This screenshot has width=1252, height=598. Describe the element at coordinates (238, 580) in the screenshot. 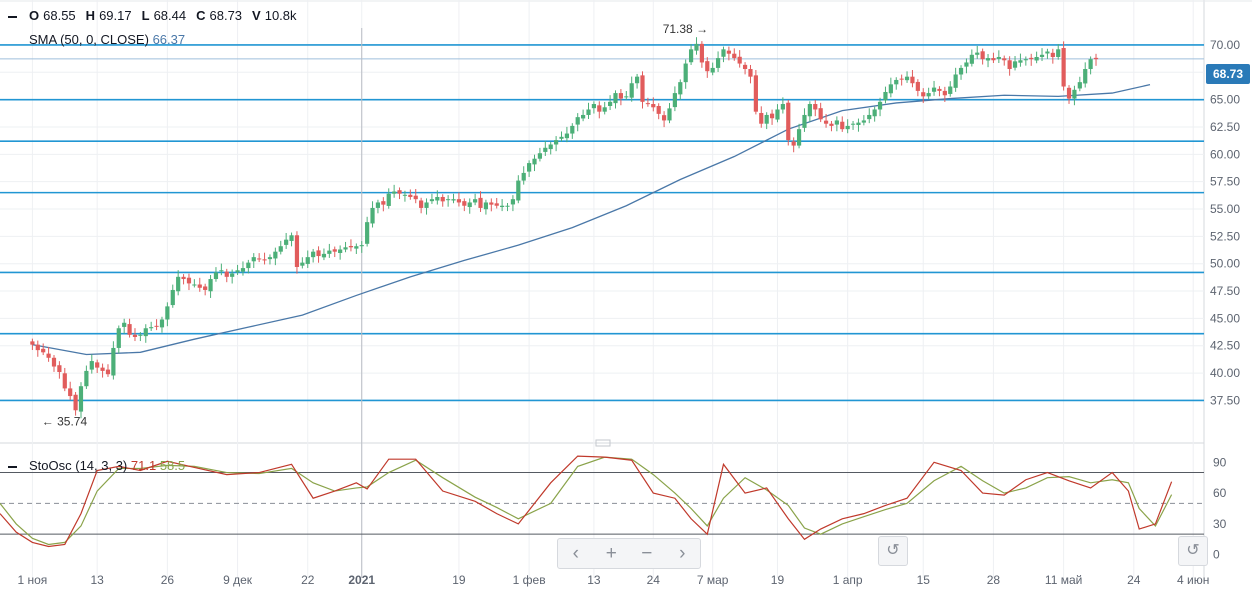

I see `time-tick-label: 9 дек` at that location.